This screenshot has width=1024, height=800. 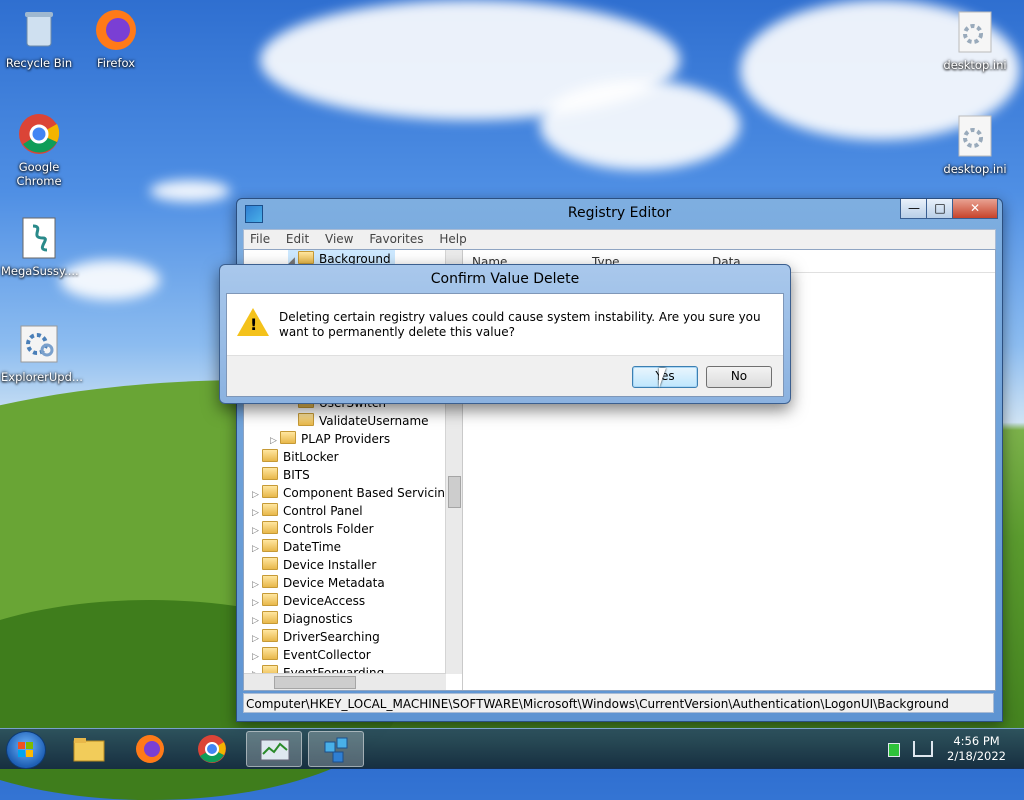 I want to click on menu-help: Help, so click(x=452, y=238).